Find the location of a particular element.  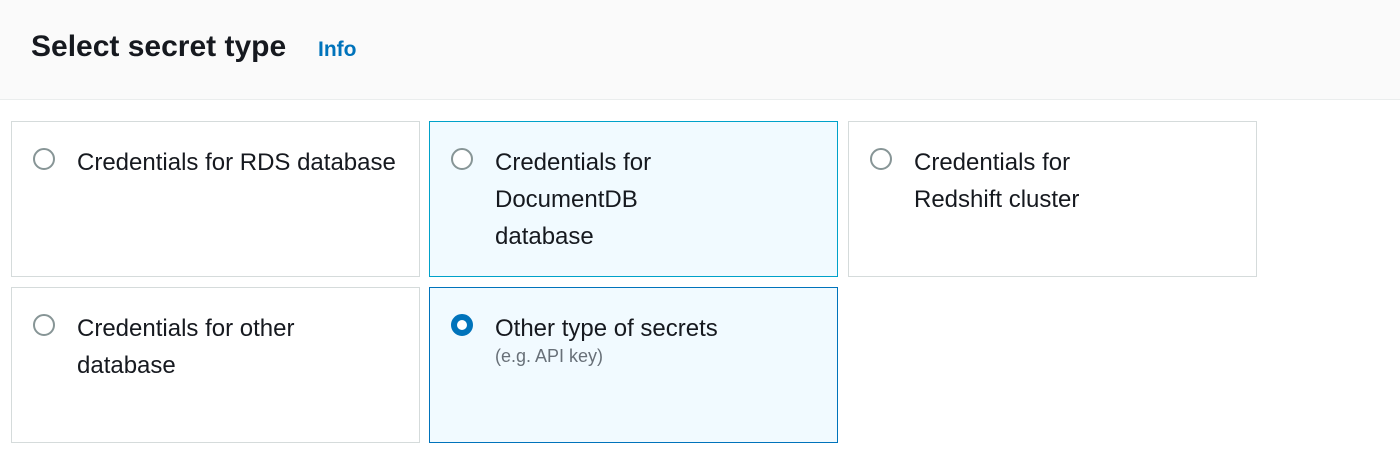

option-documentdb-database: Credentials for DocumentDB database is located at coordinates (633, 199).